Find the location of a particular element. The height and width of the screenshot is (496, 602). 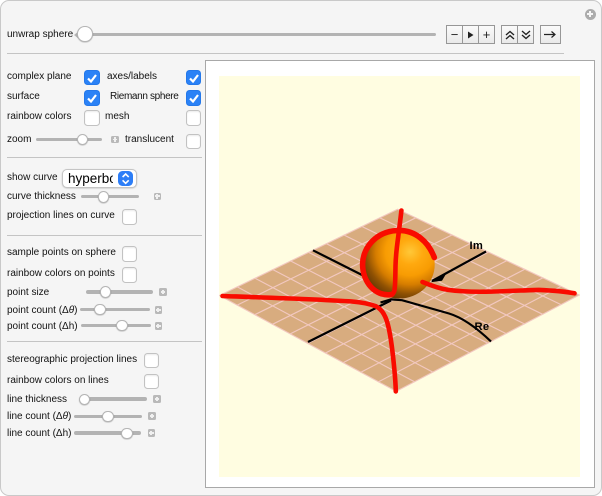

svg-text: Re is located at coordinates (482, 327).